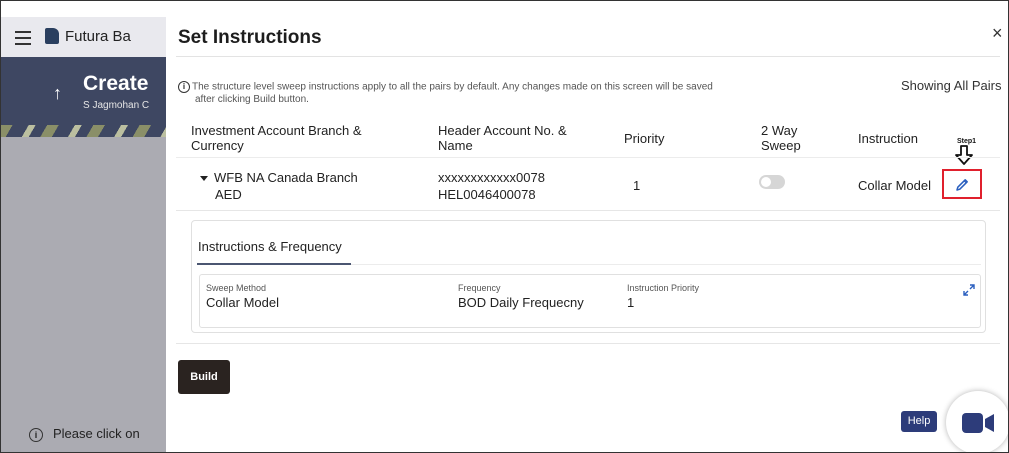  I want to click on modal-title: Set Instructions, so click(250, 37).